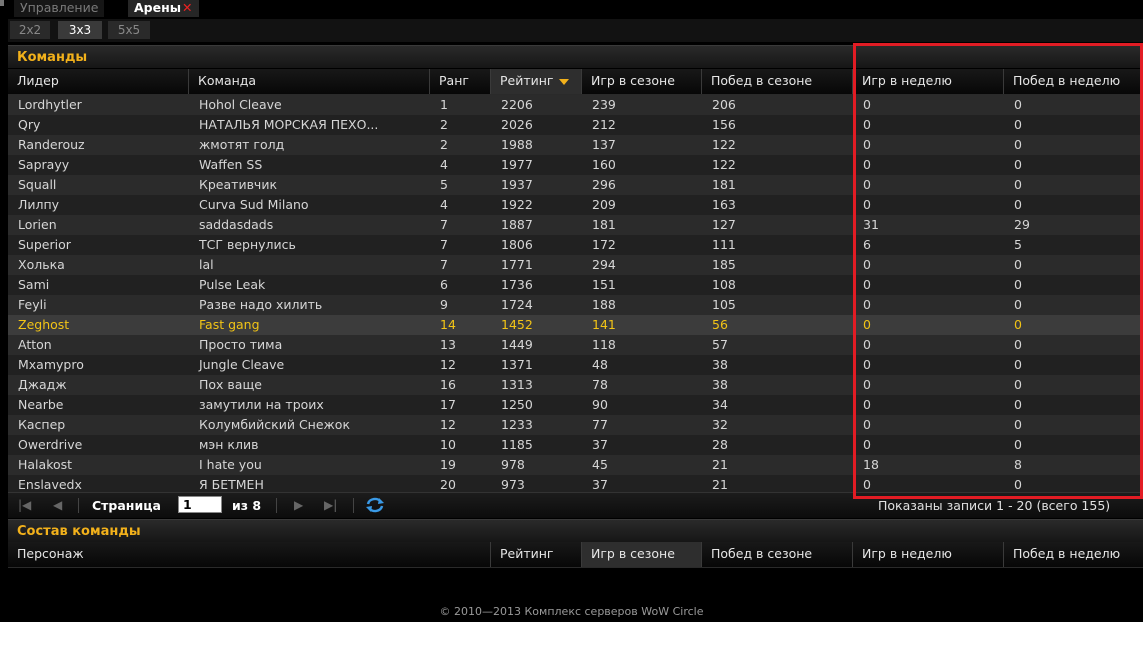 This screenshot has height=657, width=1143. Describe the element at coordinates (42, 424) in the screenshot. I see `cell-leader: Каспер` at that location.